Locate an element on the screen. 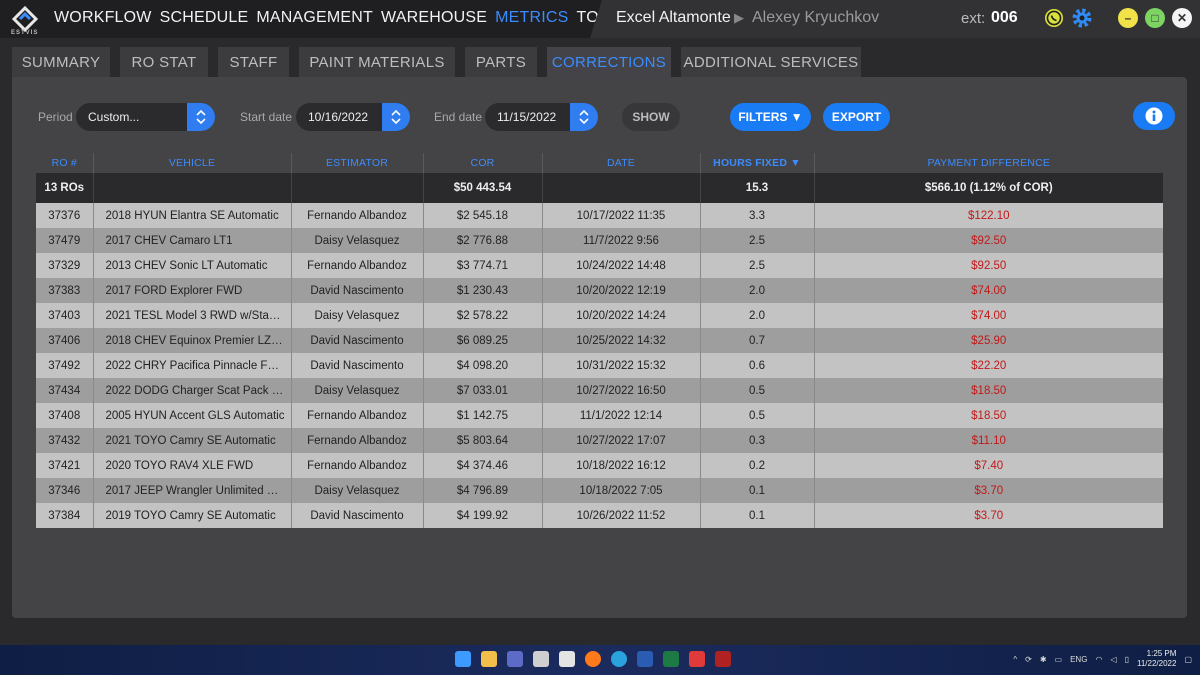 Image resolution: width=1200 pixels, height=675 pixels. export-button: EXPORT is located at coordinates (856, 117).